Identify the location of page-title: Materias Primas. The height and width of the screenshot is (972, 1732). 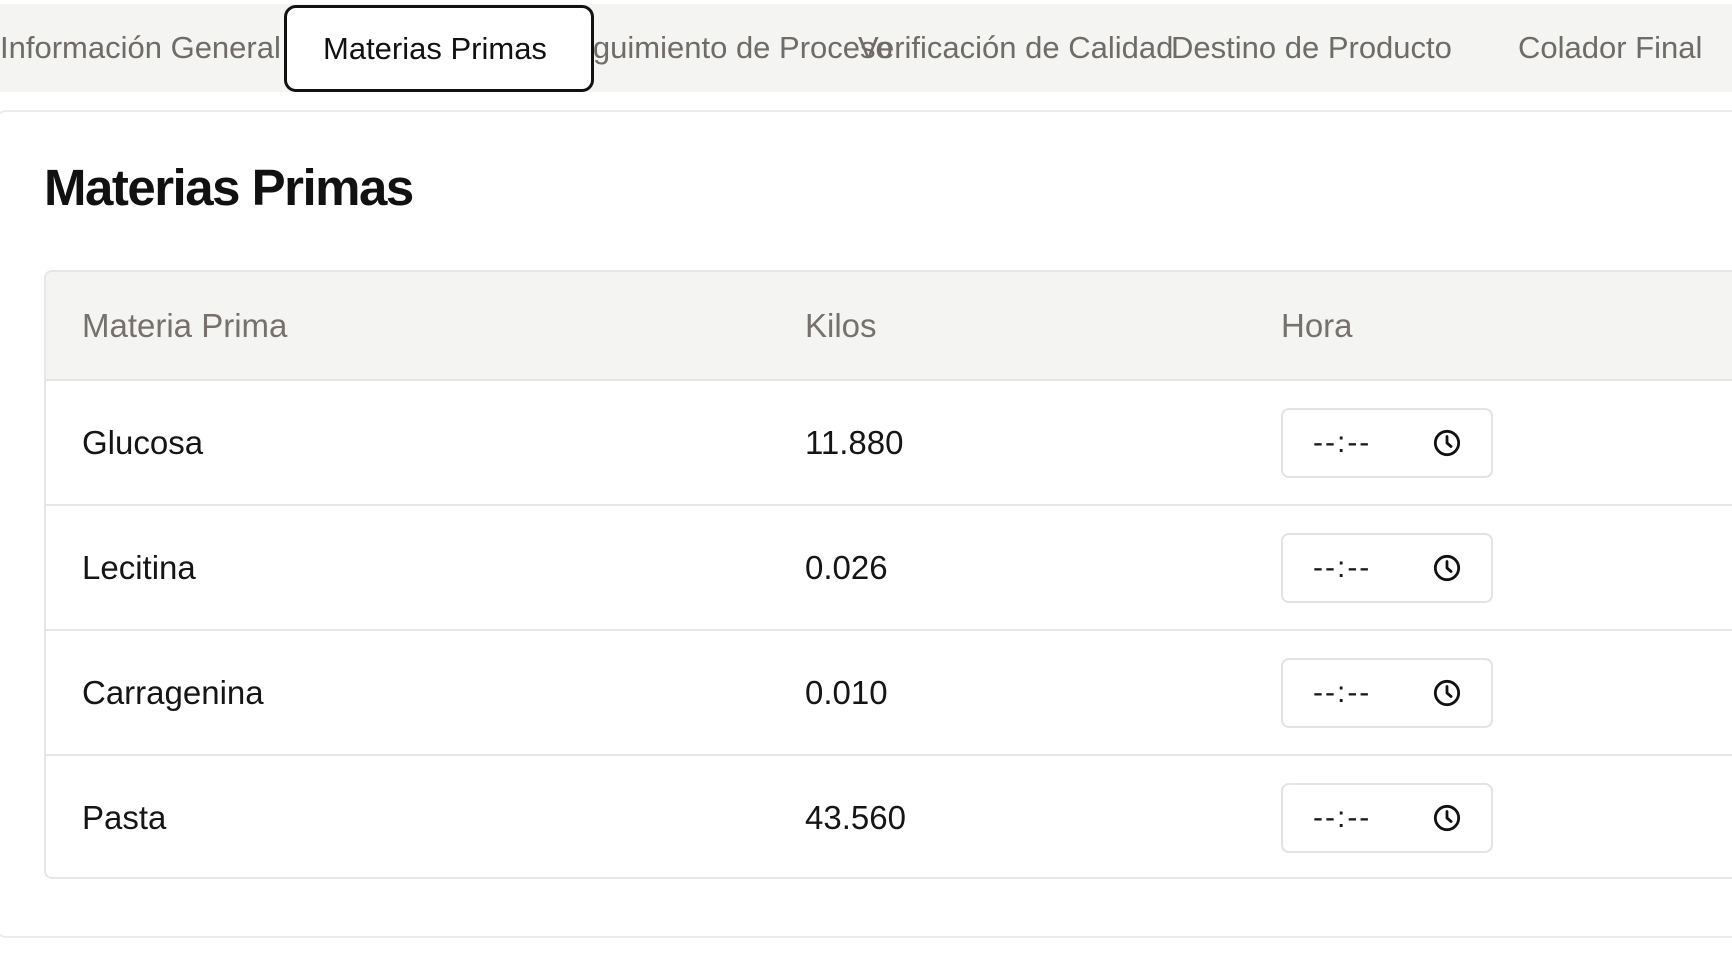
(229, 187).